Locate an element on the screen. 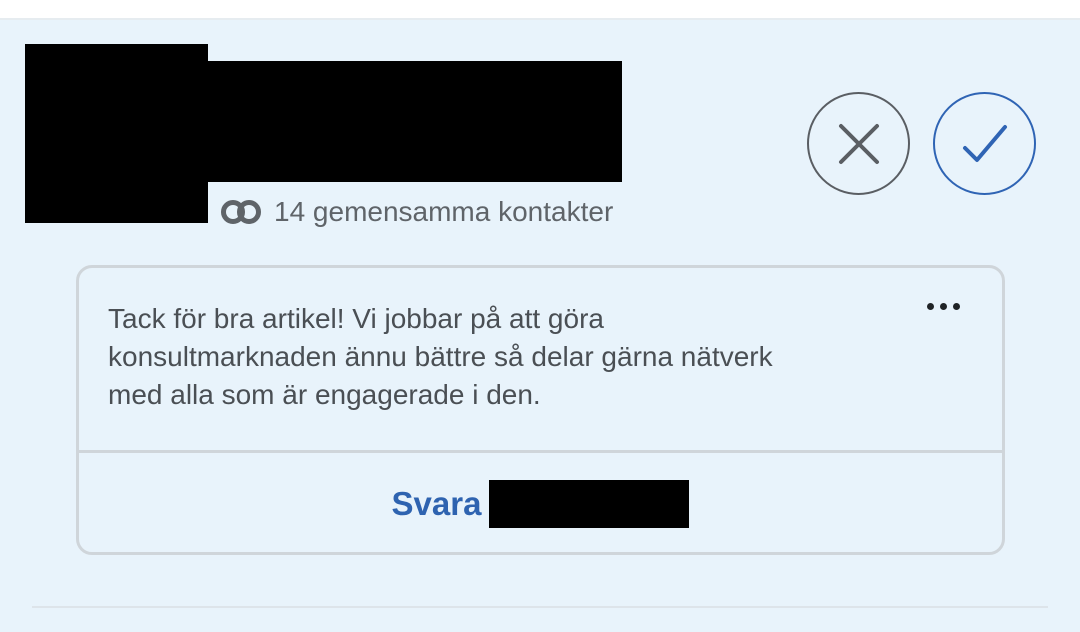  reply-row: Svara is located at coordinates (540, 502).